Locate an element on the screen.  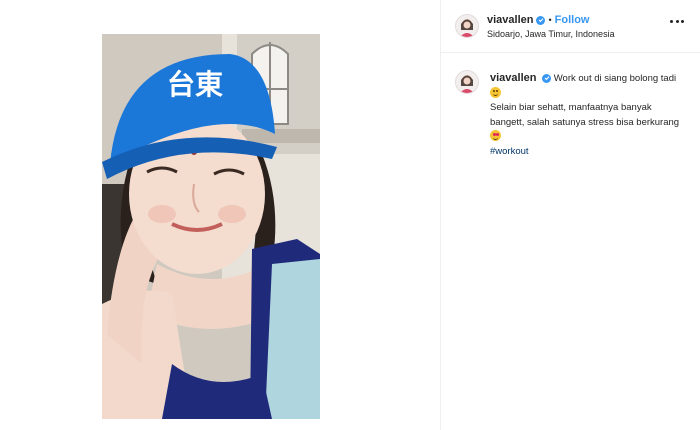
follow-button: Follow is located at coordinates (572, 20).